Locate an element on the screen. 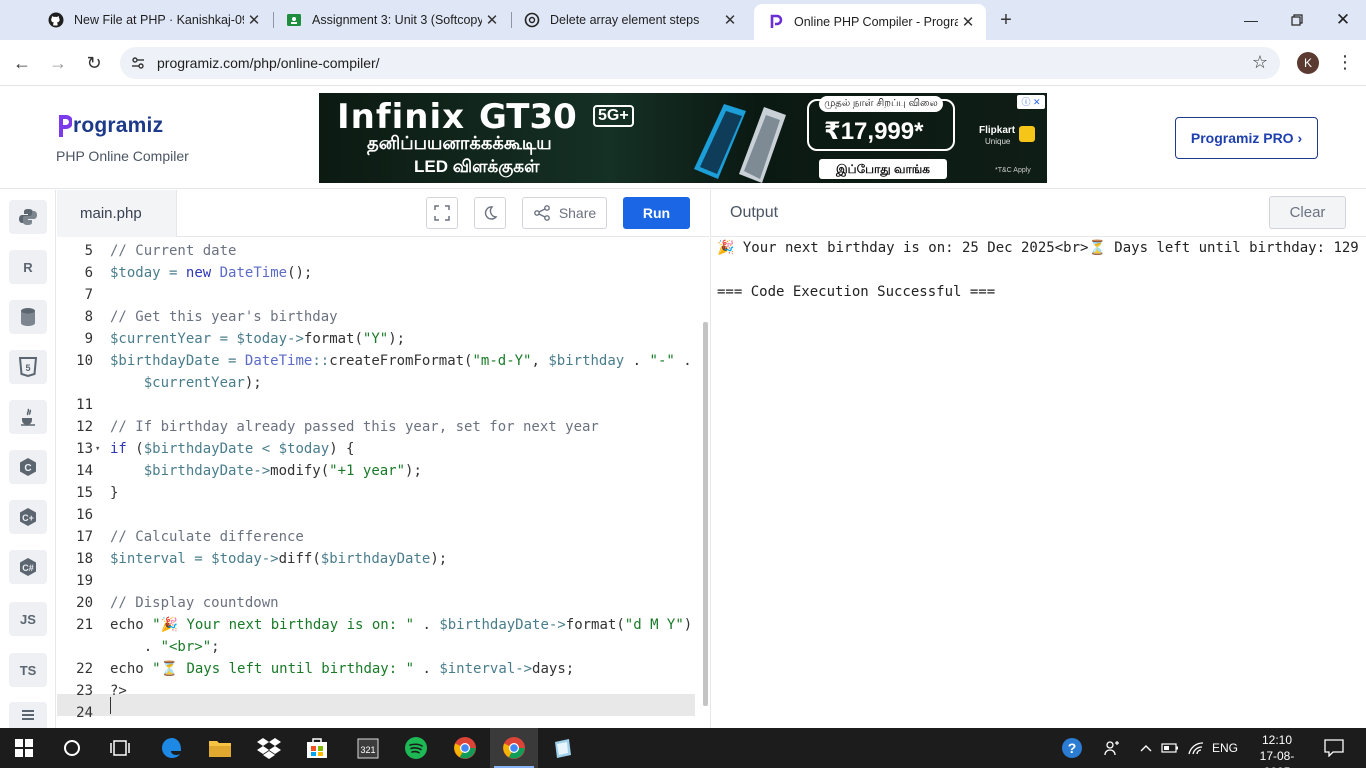 The image size is (1366, 780). browser-tab-github: New File at PHP · Kanishkaj-09/ ✕ is located at coordinates (153, 20).